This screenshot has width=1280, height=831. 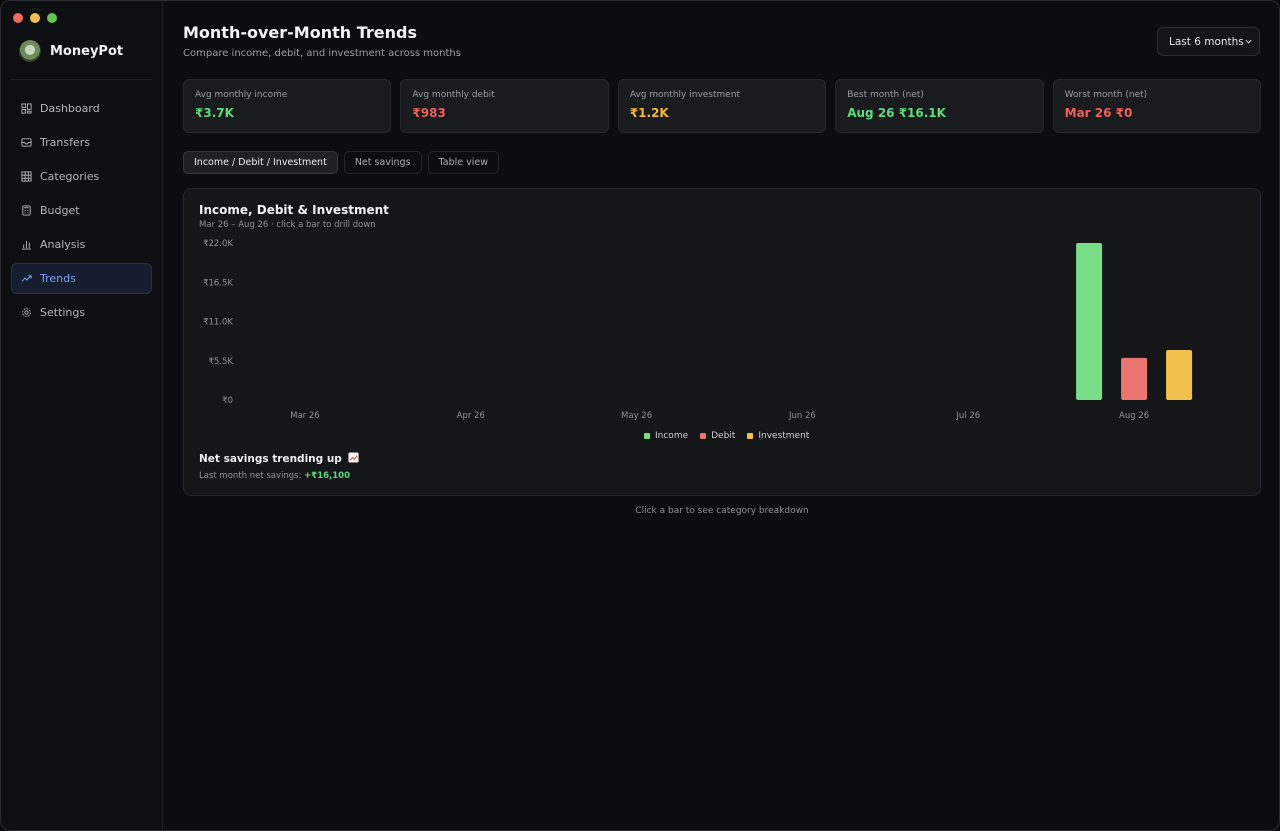 What do you see at coordinates (26, 278) in the screenshot?
I see `trend-up-icon` at bounding box center [26, 278].